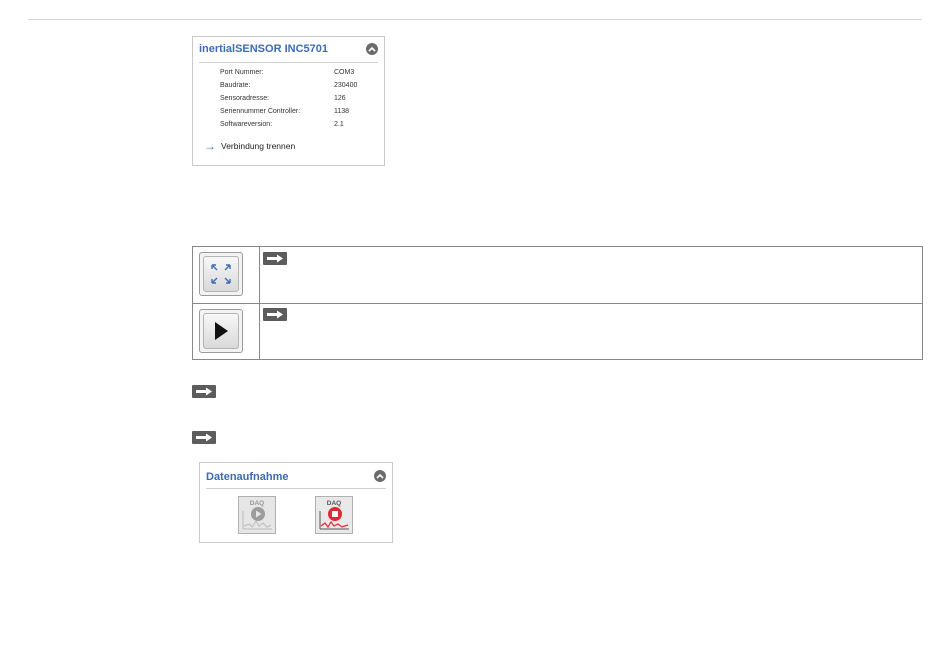 This screenshot has width=950, height=657. What do you see at coordinates (263, 49) in the screenshot?
I see `sensor-panel-title: inertialSENSOR INC5701` at bounding box center [263, 49].